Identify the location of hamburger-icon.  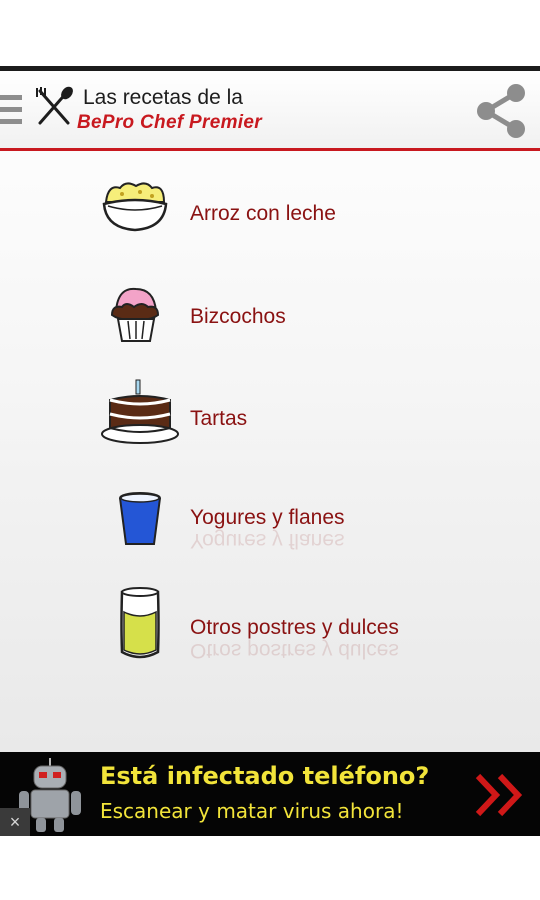
(11, 112).